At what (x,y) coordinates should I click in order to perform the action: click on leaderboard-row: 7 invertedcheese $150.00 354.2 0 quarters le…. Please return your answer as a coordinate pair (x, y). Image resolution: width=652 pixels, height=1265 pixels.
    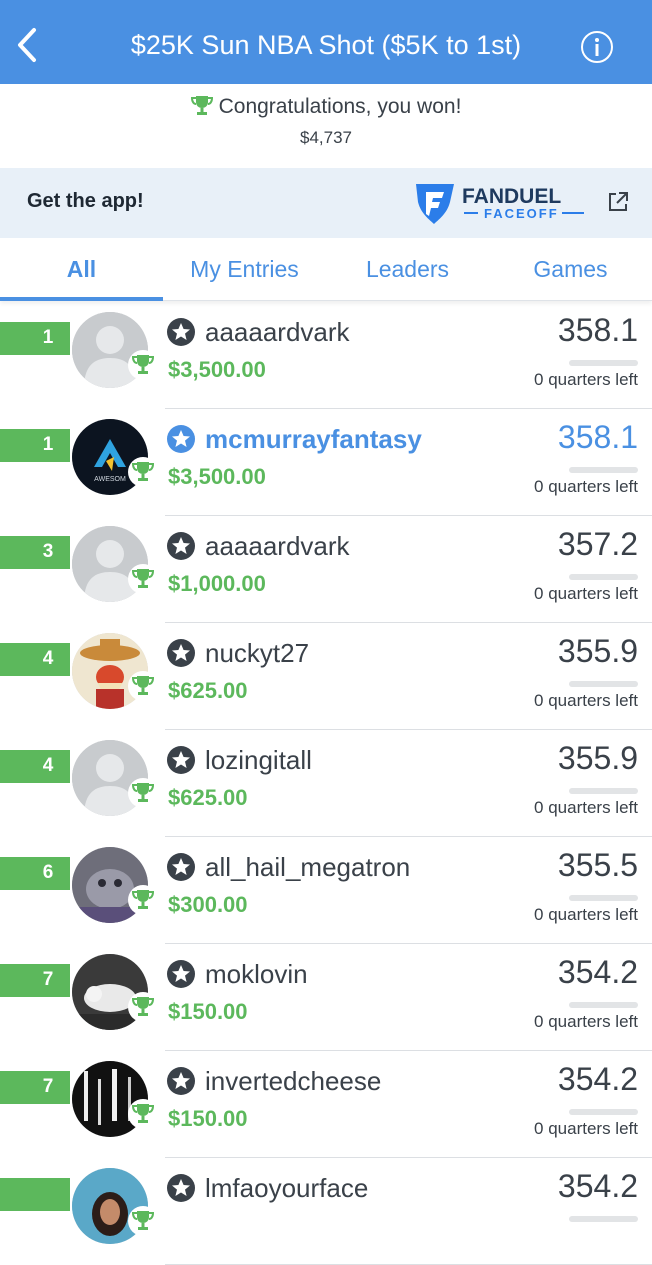
    Looking at the image, I should click on (326, 1104).